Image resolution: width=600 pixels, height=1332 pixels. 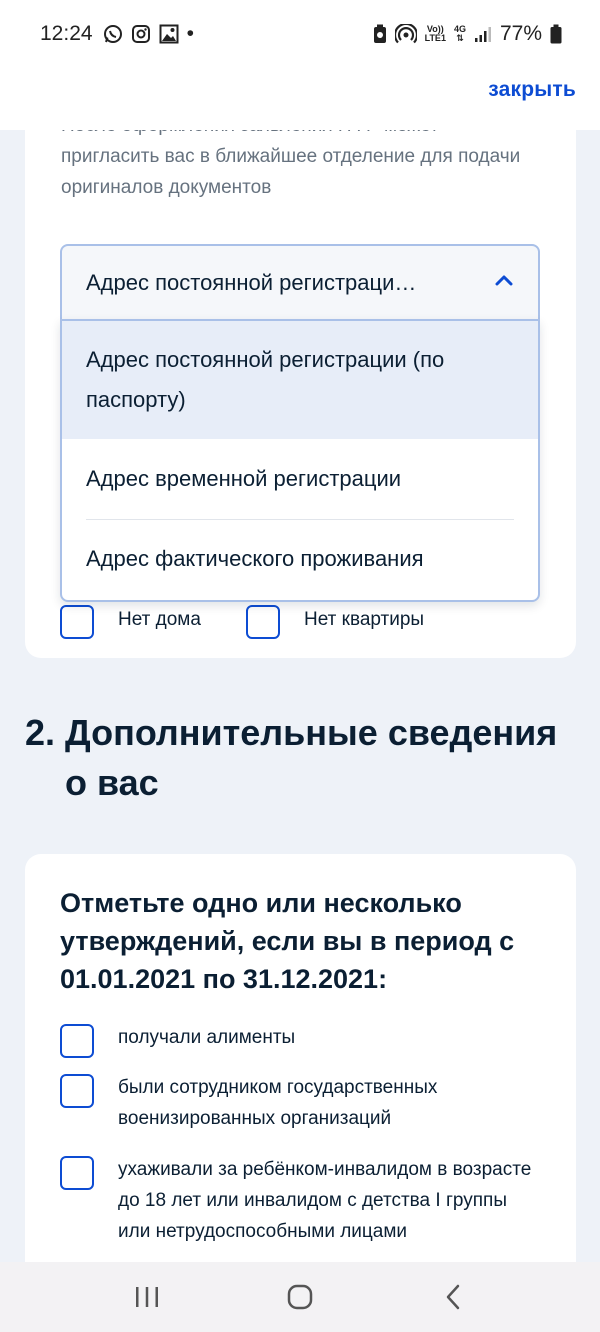 What do you see at coordinates (159, 619) in the screenshot?
I see `no-house-label: Нет дома` at bounding box center [159, 619].